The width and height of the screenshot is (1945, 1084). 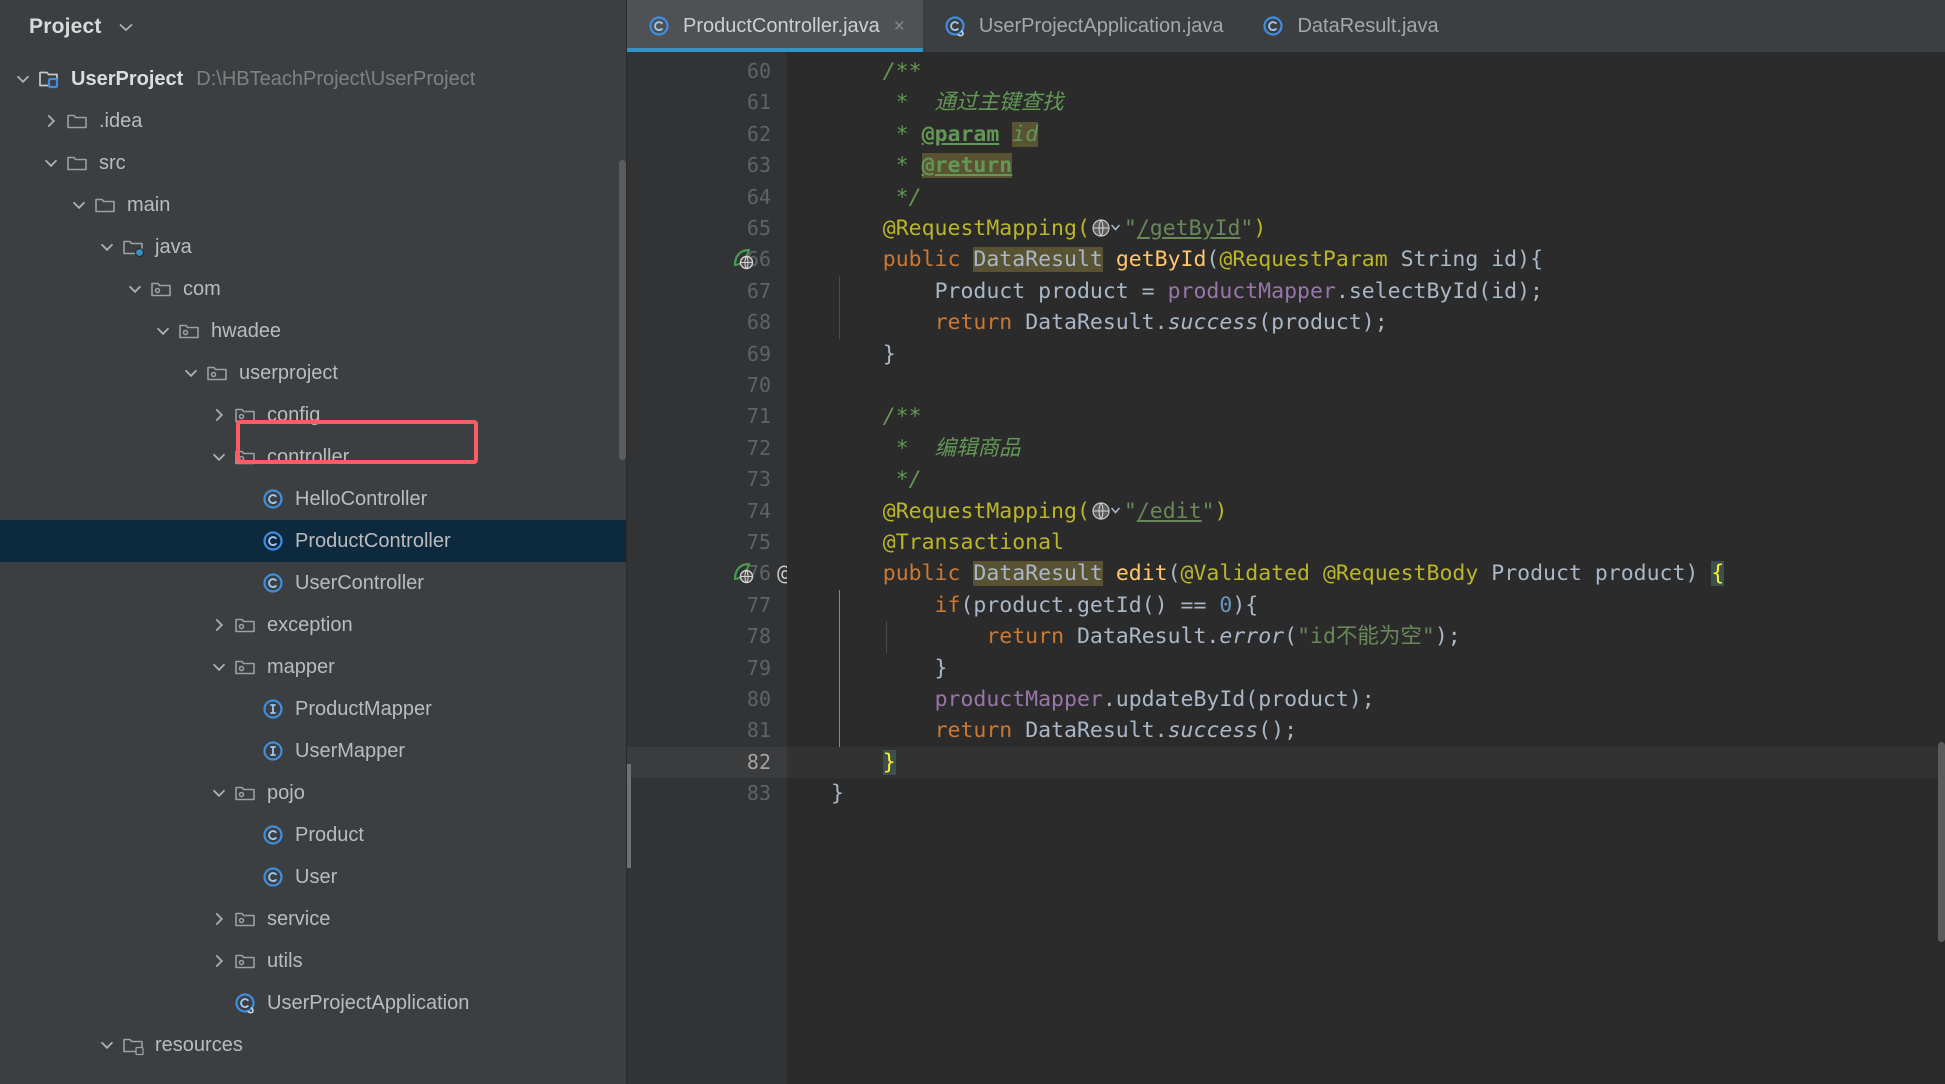 I want to click on tree-arrow-placeholder, so click(x=219, y=1003).